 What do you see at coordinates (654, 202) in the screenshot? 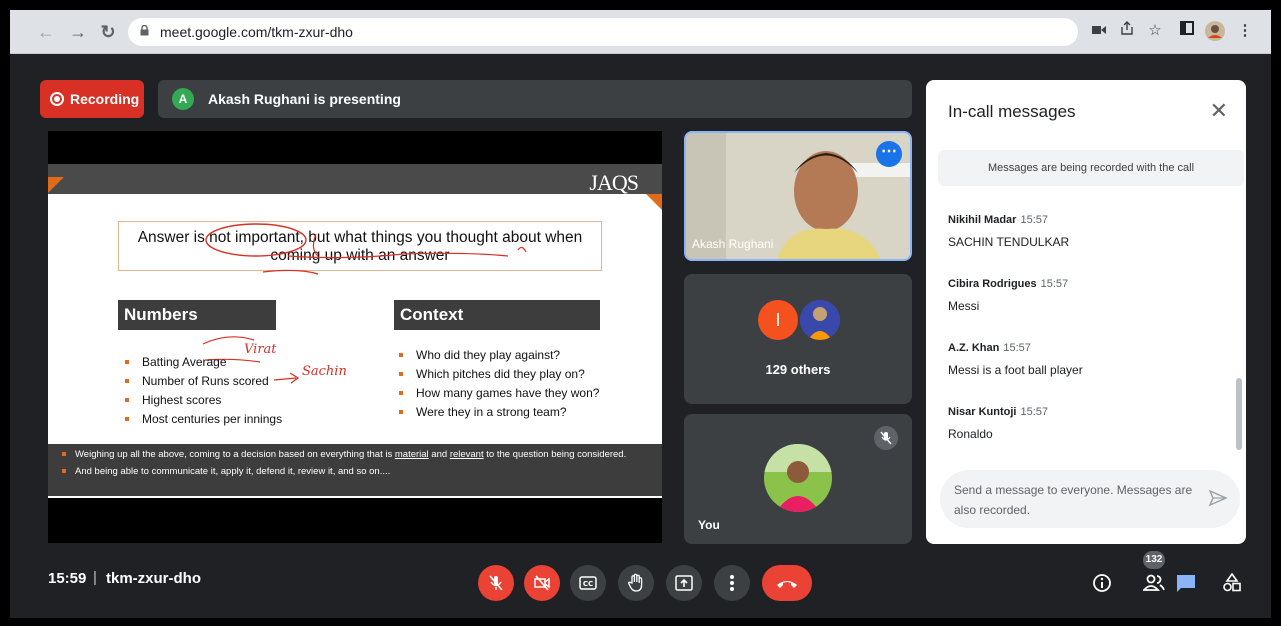
I see `orange-corner-right` at bounding box center [654, 202].